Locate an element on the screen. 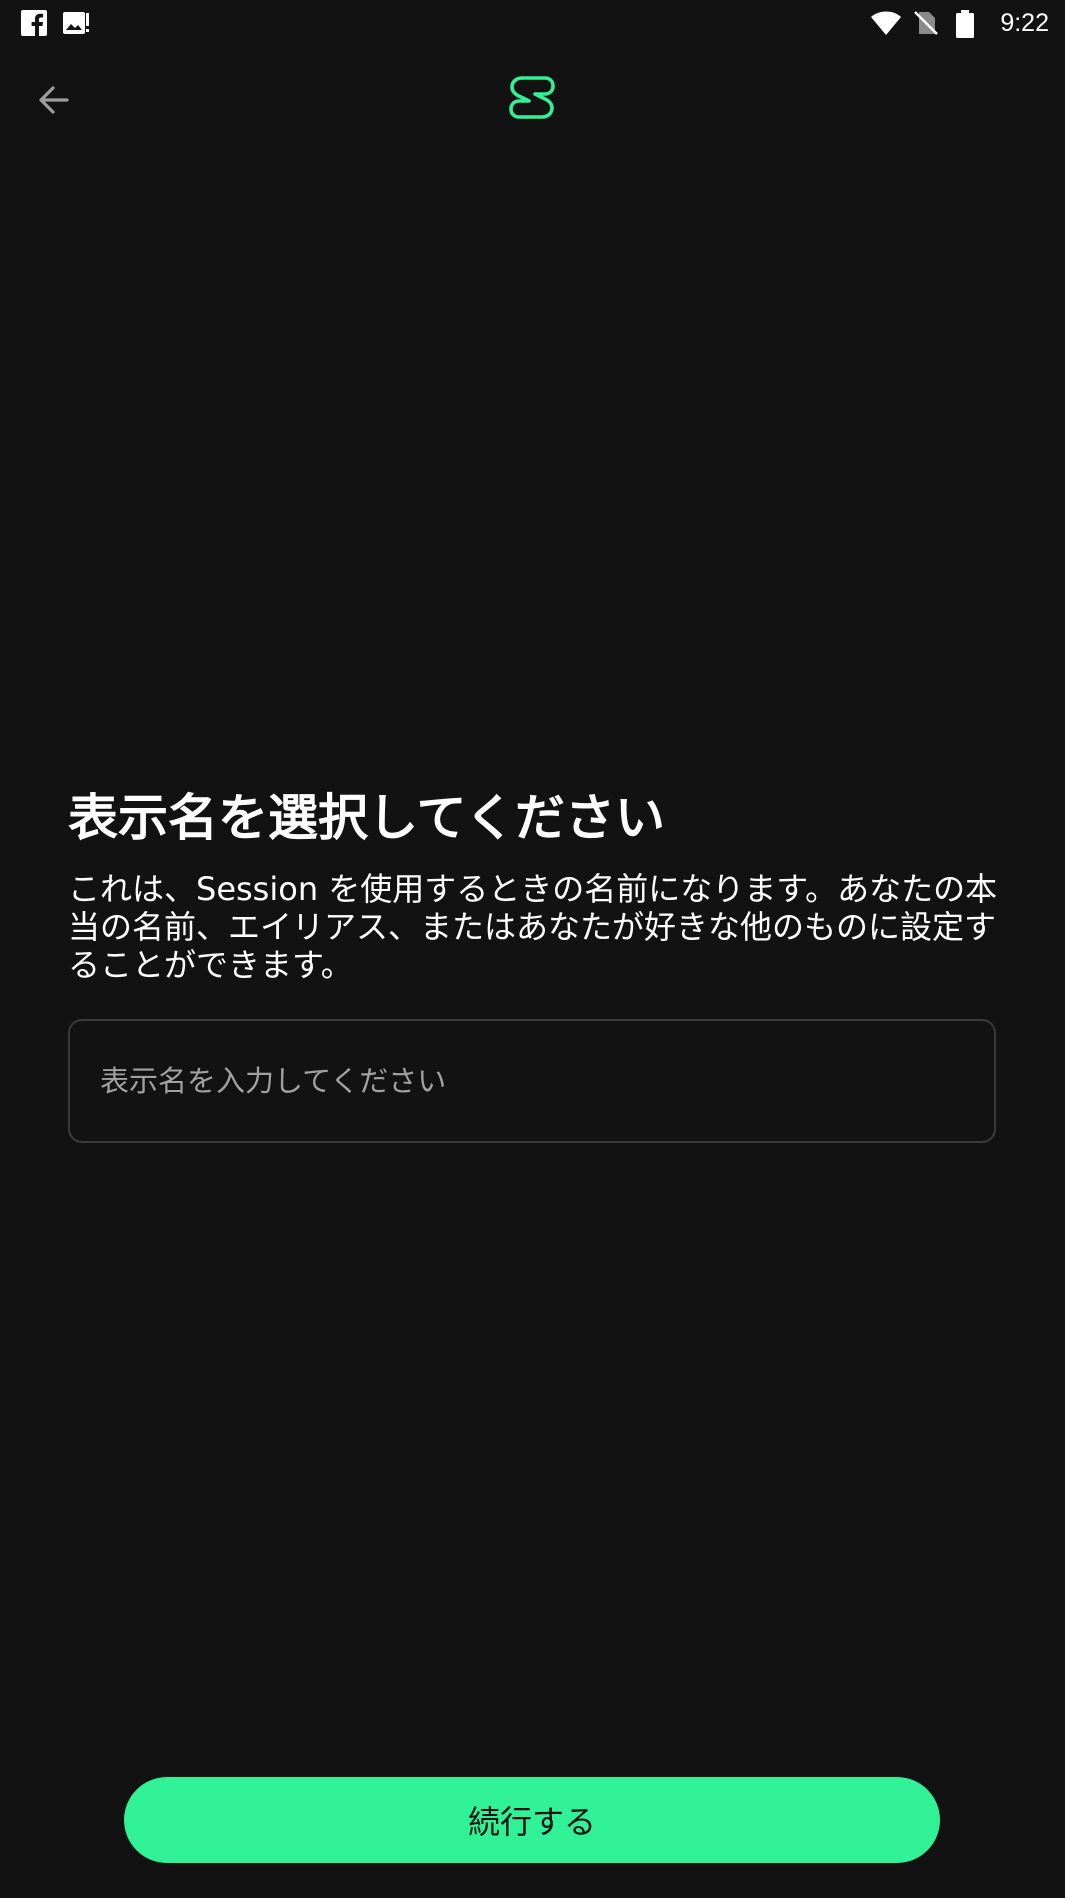 Image resolution: width=1065 pixels, height=1898 pixels. arrow-left-icon is located at coordinates (54, 102).